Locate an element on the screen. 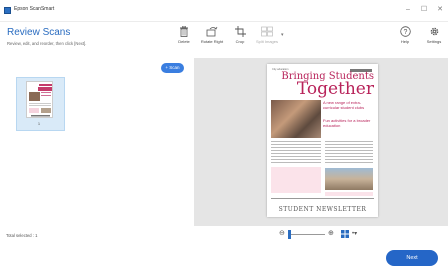 Image resolution: width=448 pixels, height=275 pixels. rotate-right-button: Rotate Right is located at coordinates (212, 35).